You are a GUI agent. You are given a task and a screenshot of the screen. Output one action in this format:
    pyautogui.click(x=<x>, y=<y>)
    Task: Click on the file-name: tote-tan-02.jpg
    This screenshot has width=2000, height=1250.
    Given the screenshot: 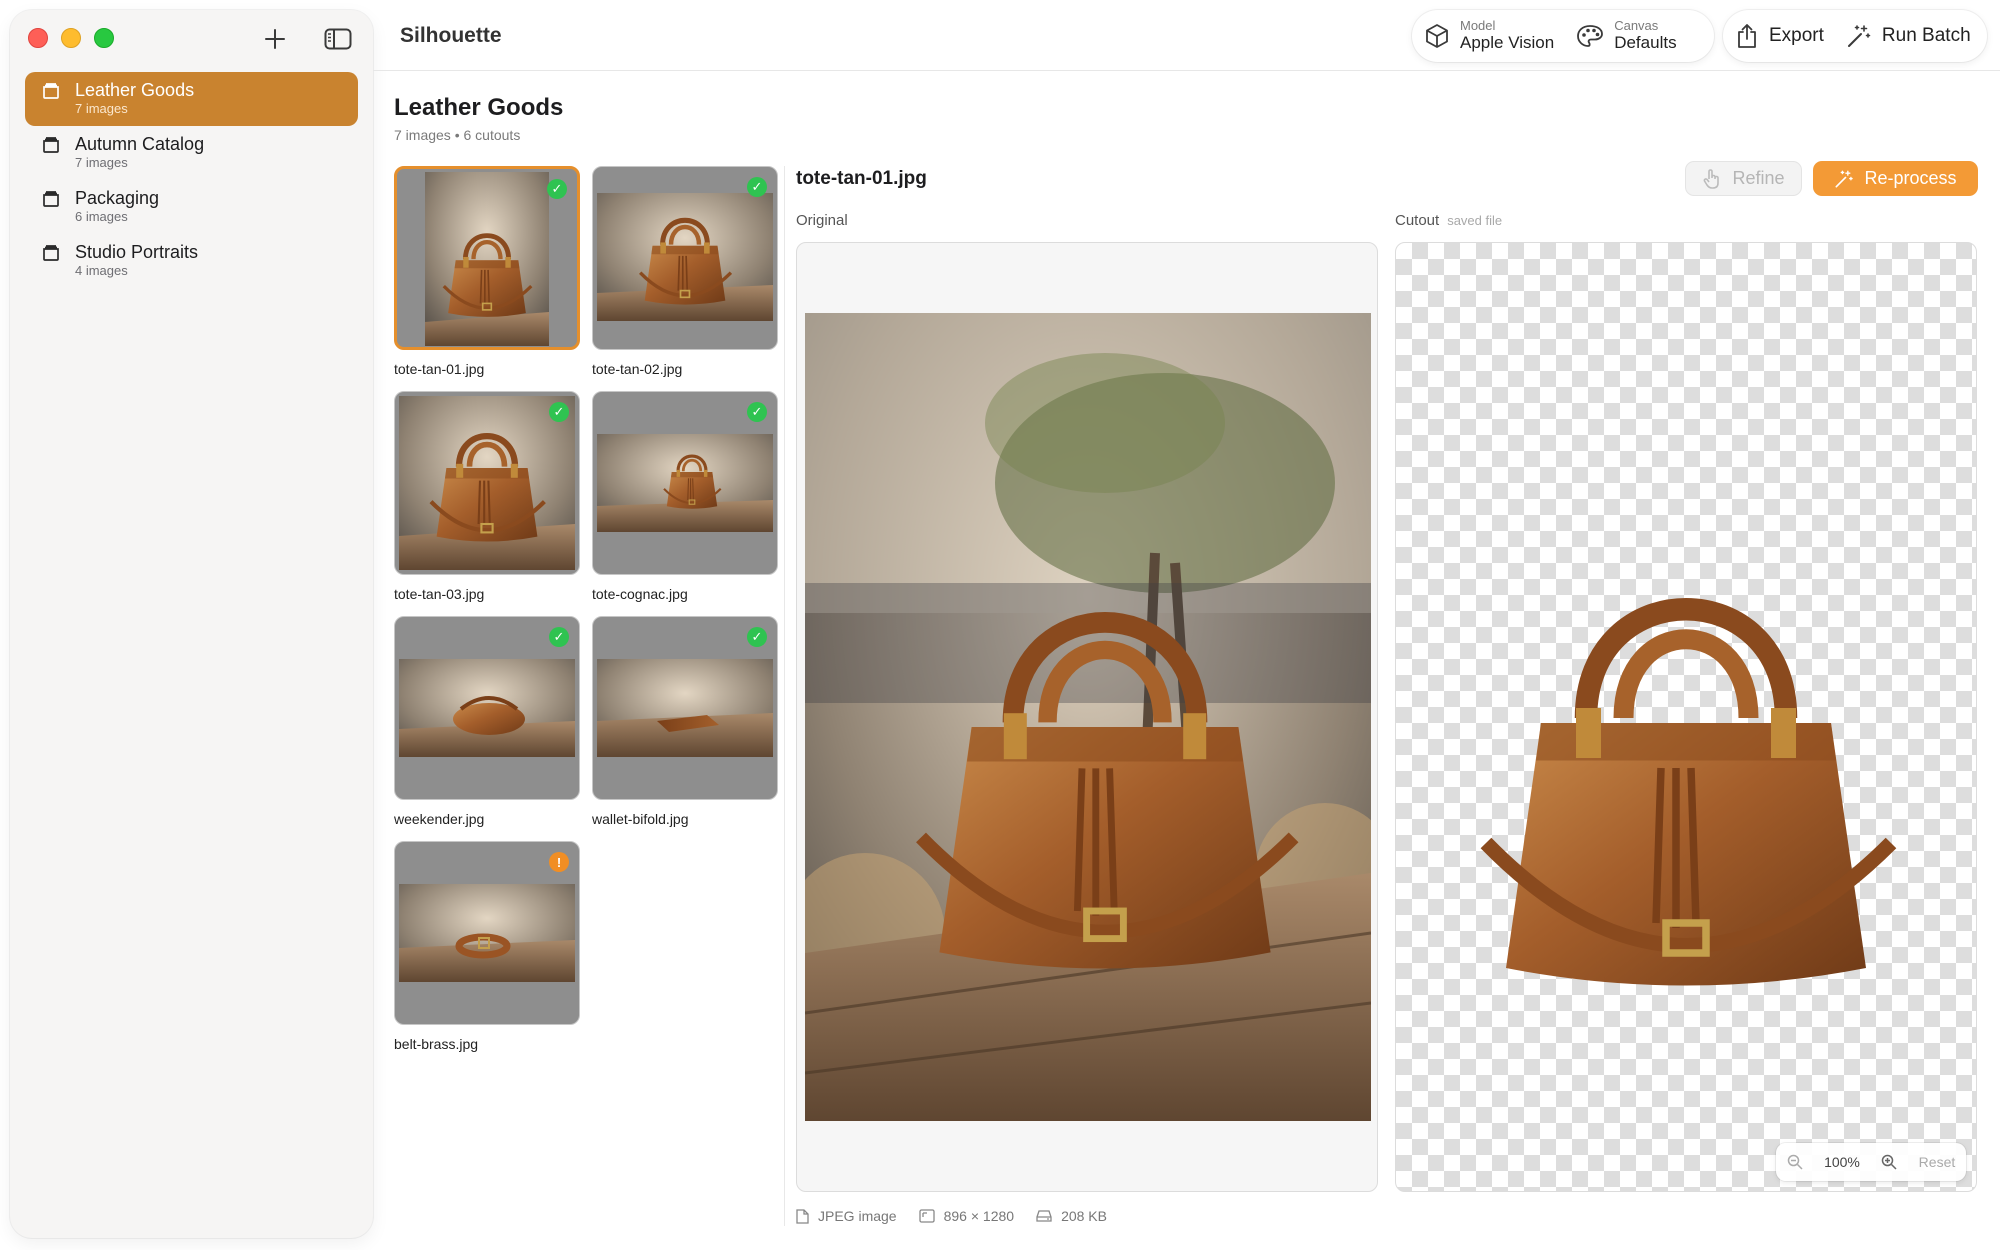 What is the action you would take?
    pyautogui.click(x=637, y=369)
    